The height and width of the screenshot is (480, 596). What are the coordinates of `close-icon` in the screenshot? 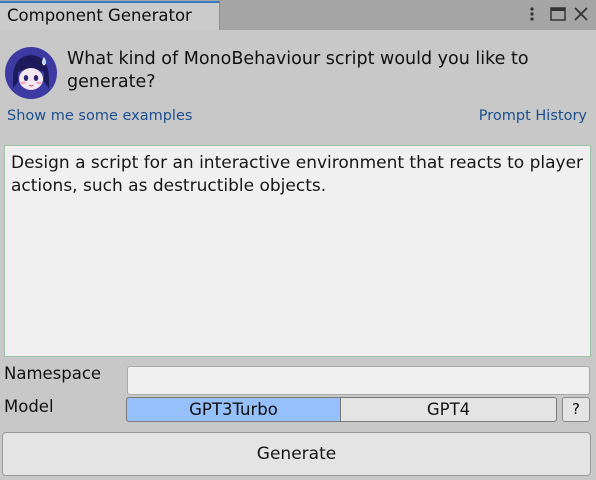 It's located at (581, 14).